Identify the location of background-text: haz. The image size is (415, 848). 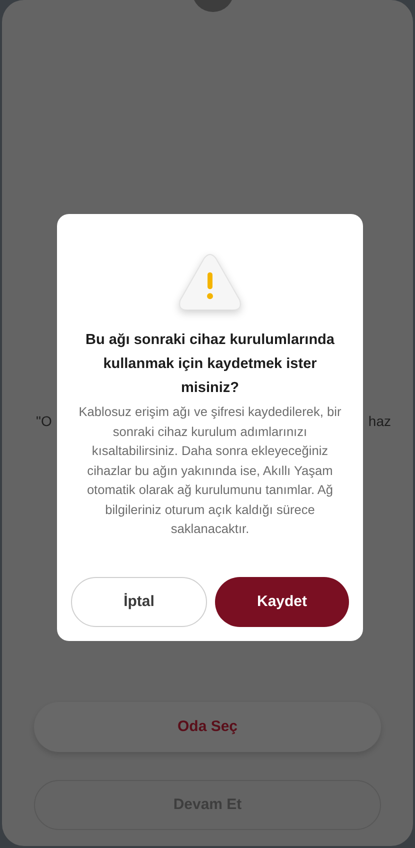
(379, 421).